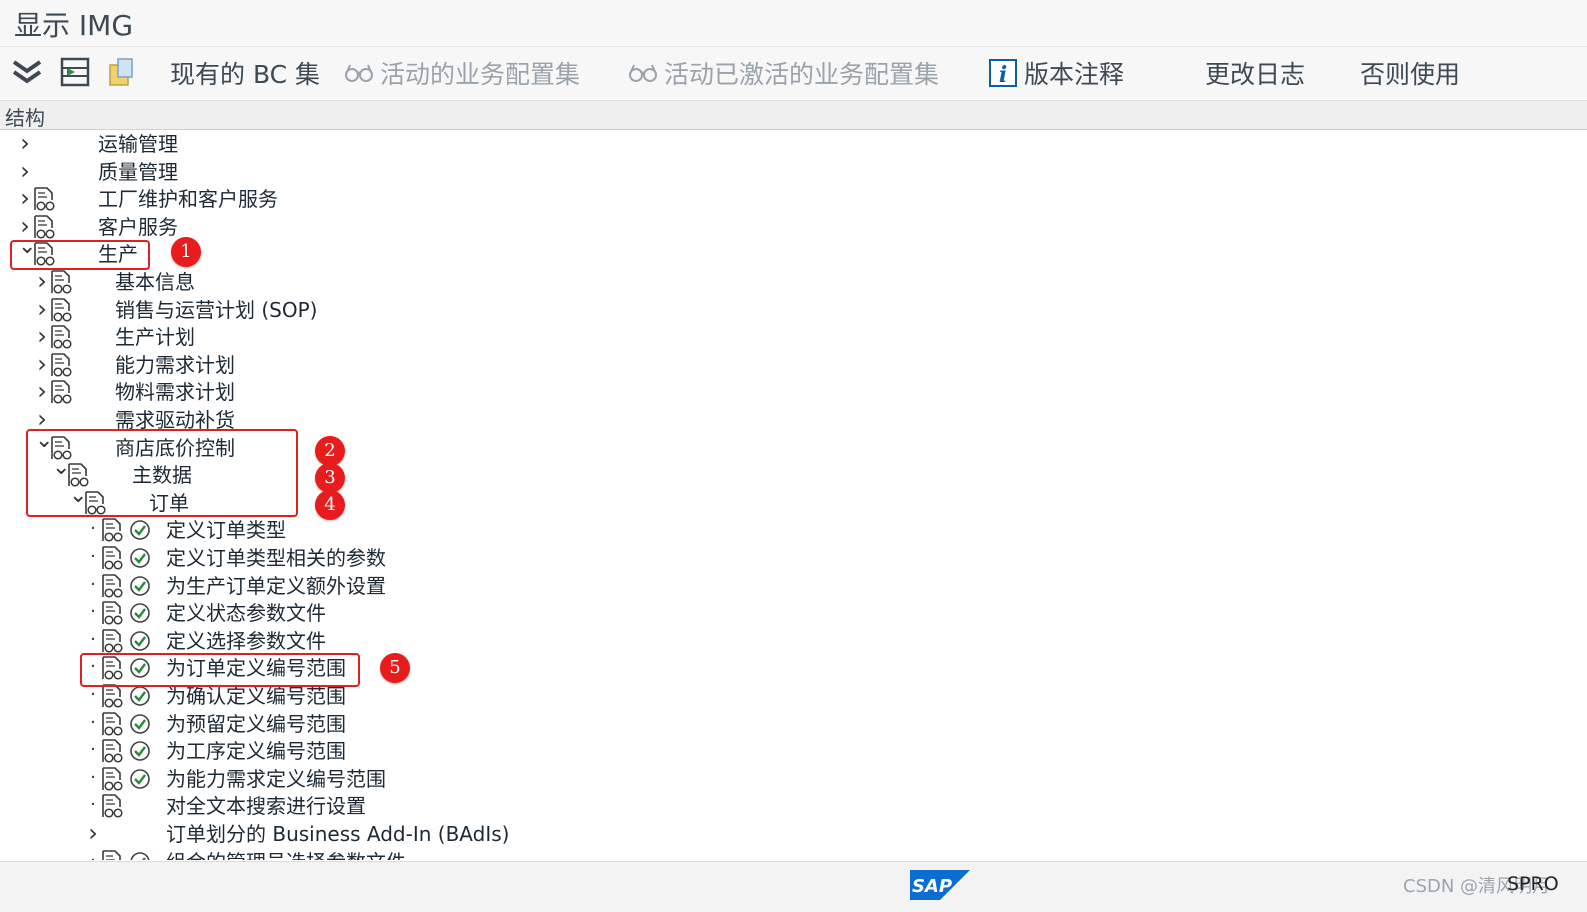  Describe the element at coordinates (175, 392) in the screenshot. I see `tree-node-label: 物料需求计划` at that location.